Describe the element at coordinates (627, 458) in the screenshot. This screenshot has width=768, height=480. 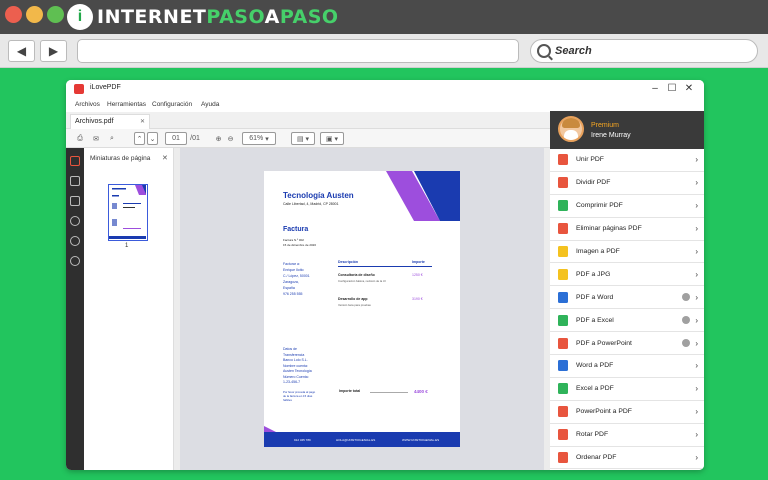
I see `tool-item: Ordenar PDF ›` at that location.